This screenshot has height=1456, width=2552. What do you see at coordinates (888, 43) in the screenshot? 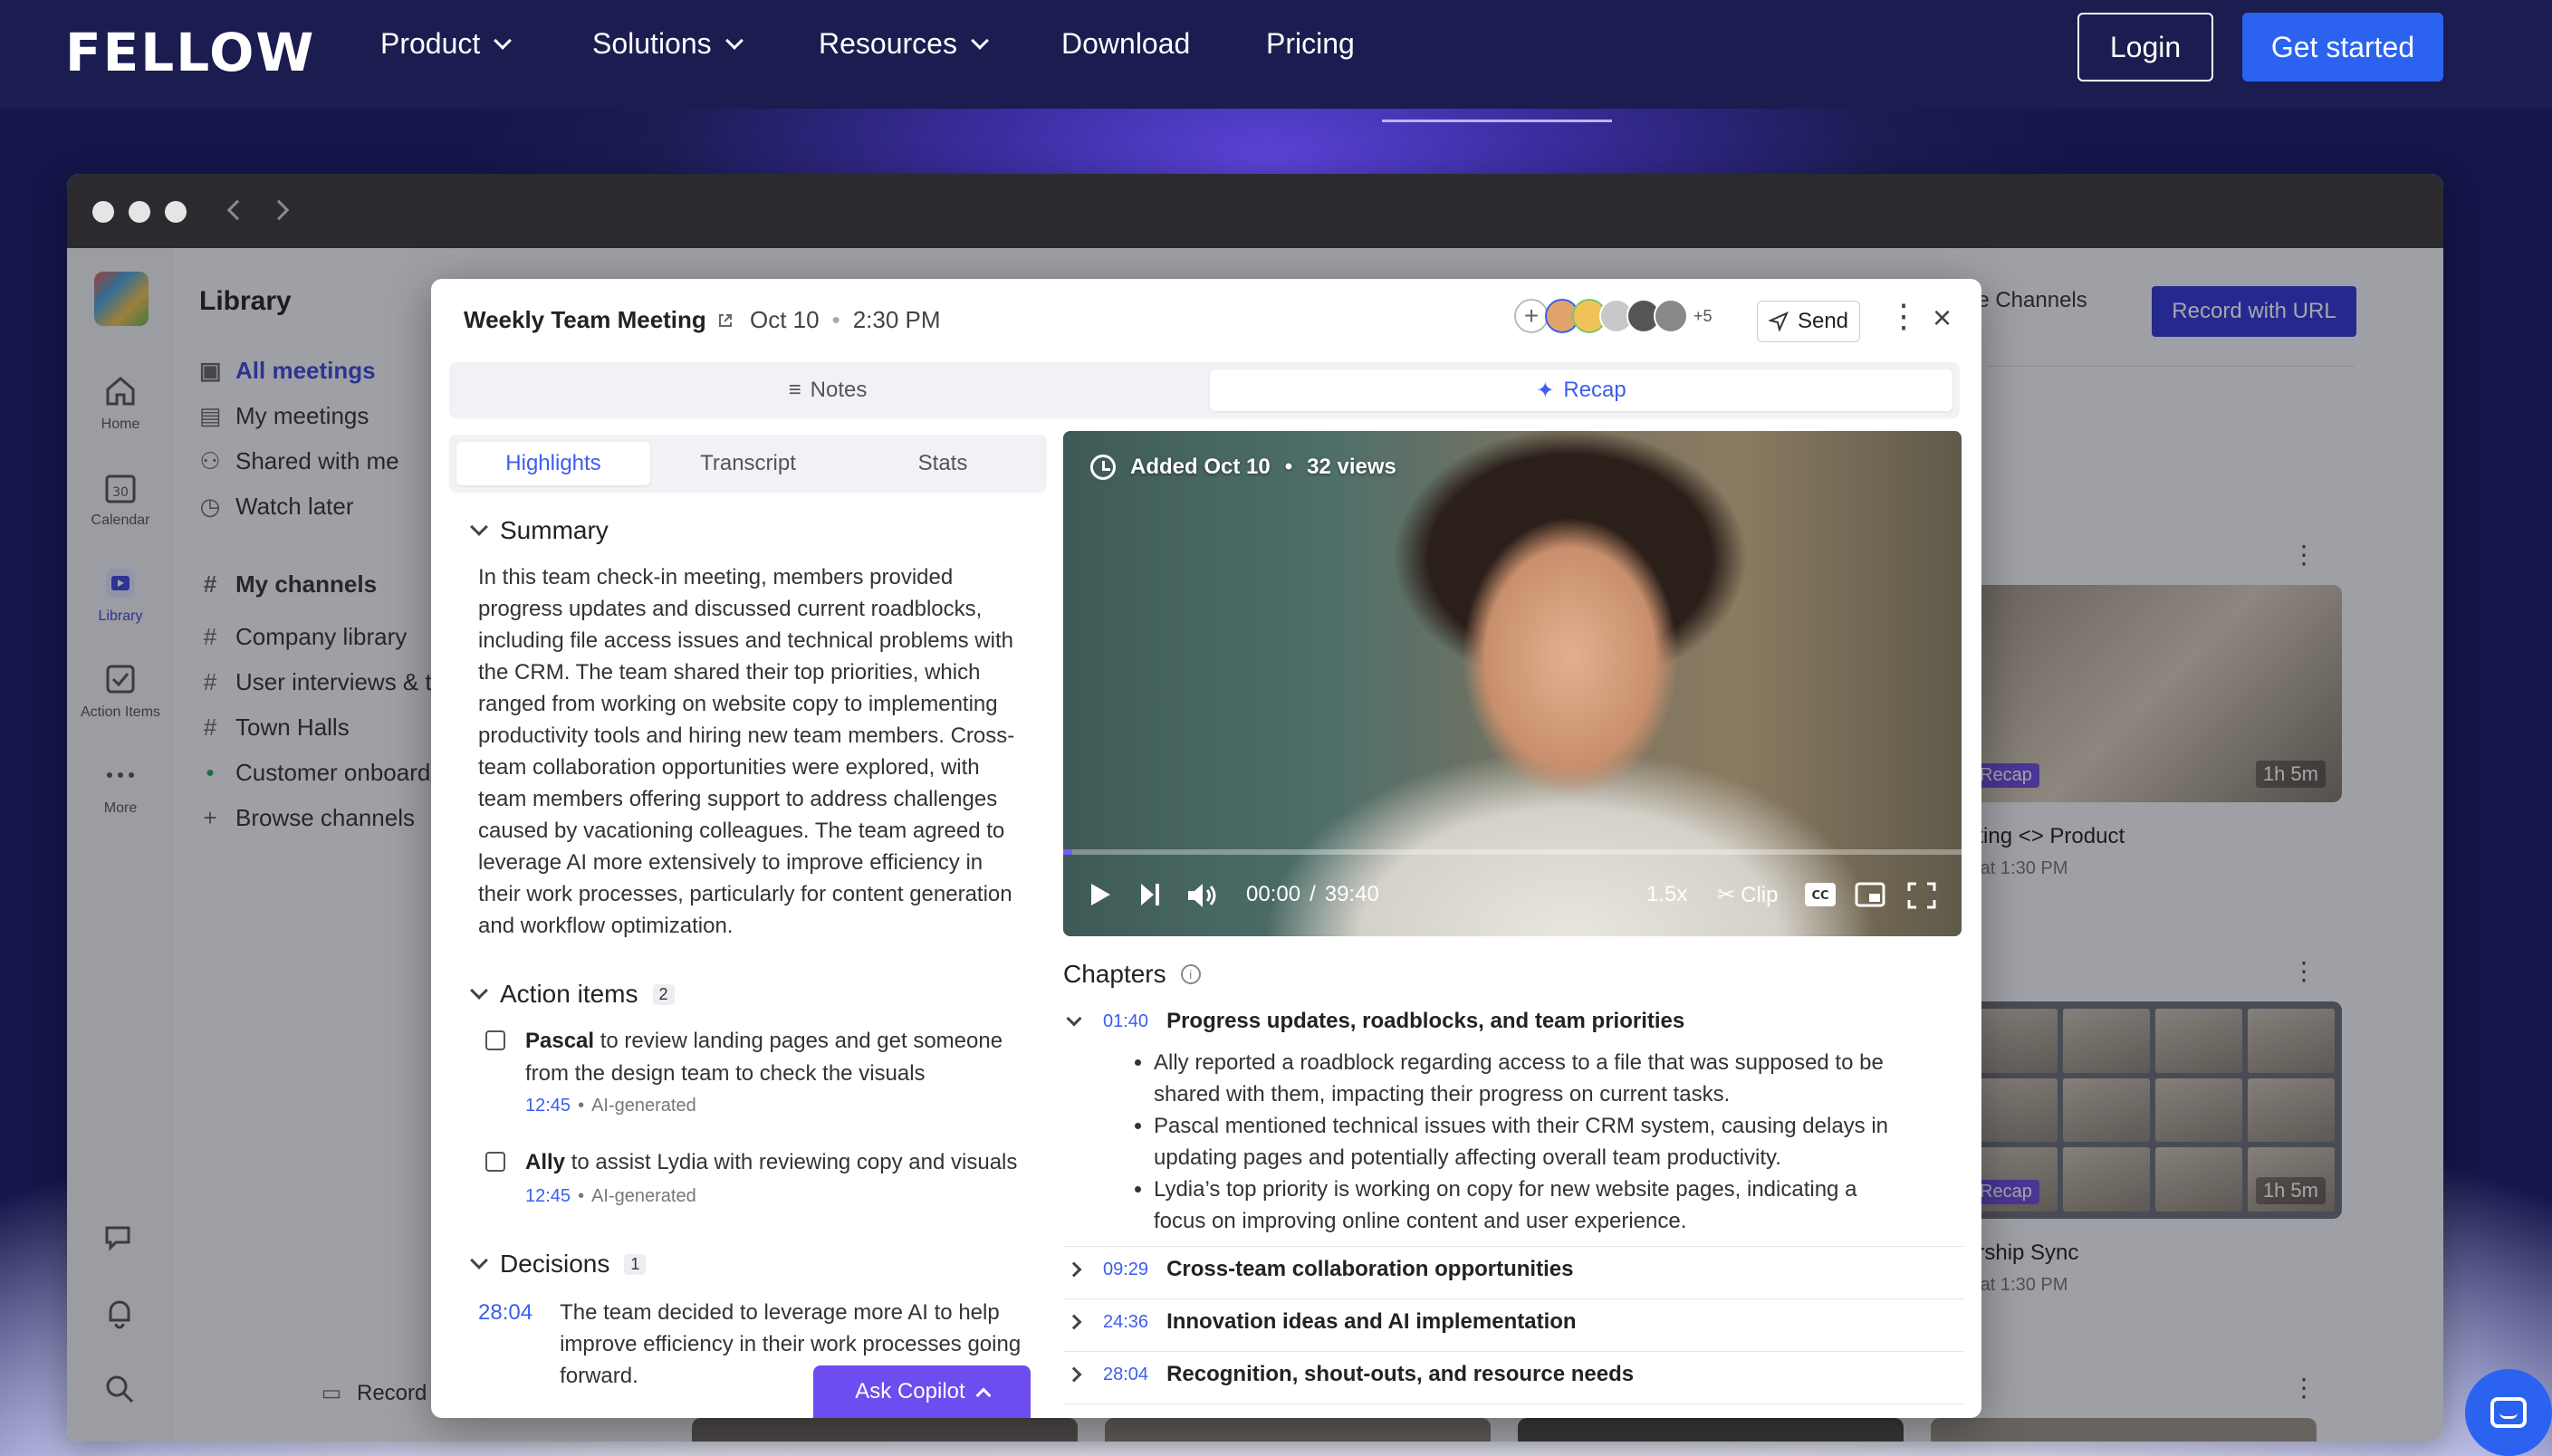
I see `nav-resources-label: Resources` at bounding box center [888, 43].